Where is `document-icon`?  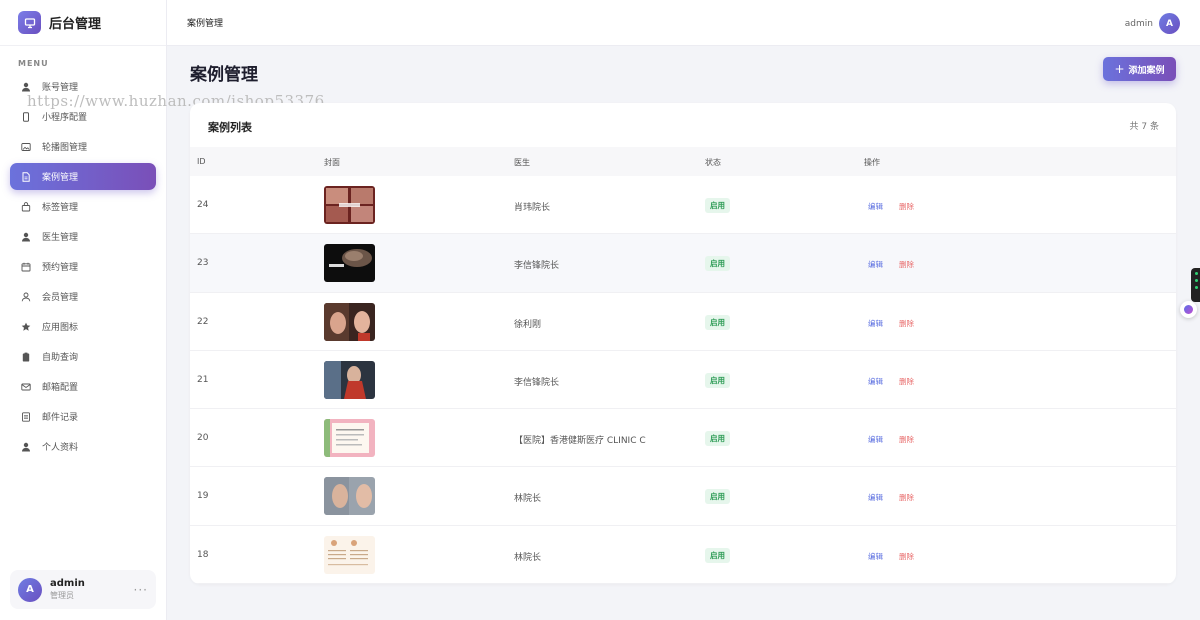
document-icon is located at coordinates (26, 177).